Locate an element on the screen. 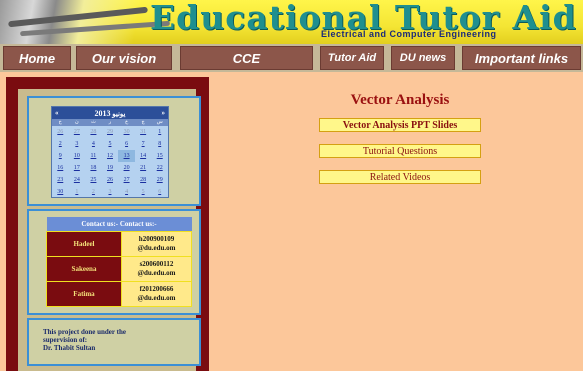 The height and width of the screenshot is (371, 583). calendar-day: 16 is located at coordinates (60, 168).